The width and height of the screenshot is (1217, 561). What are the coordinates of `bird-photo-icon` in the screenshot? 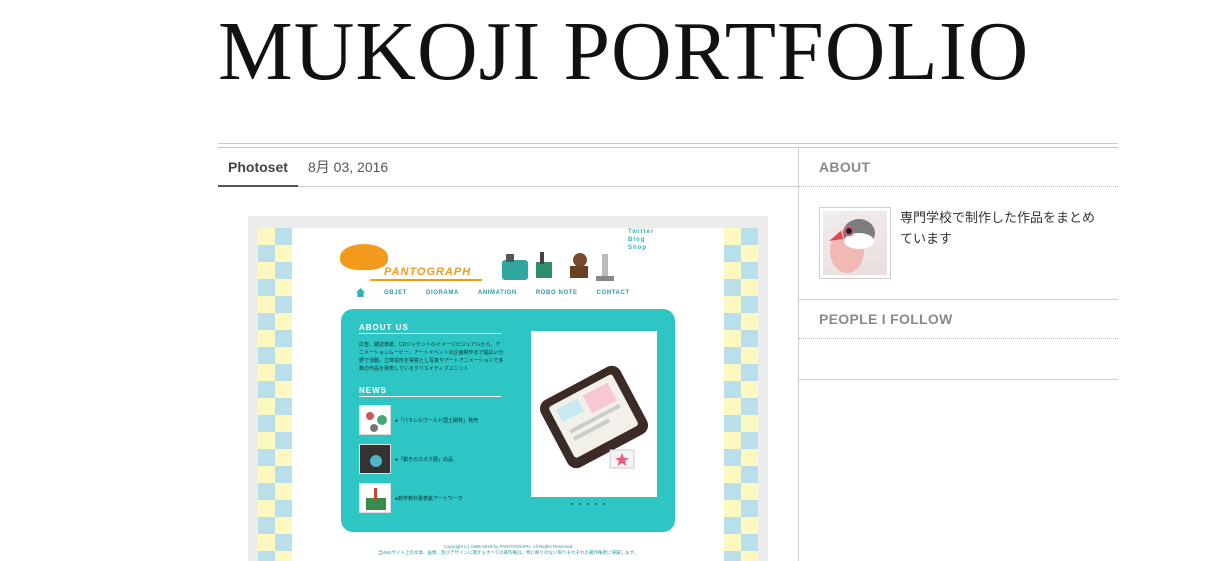 It's located at (855, 243).